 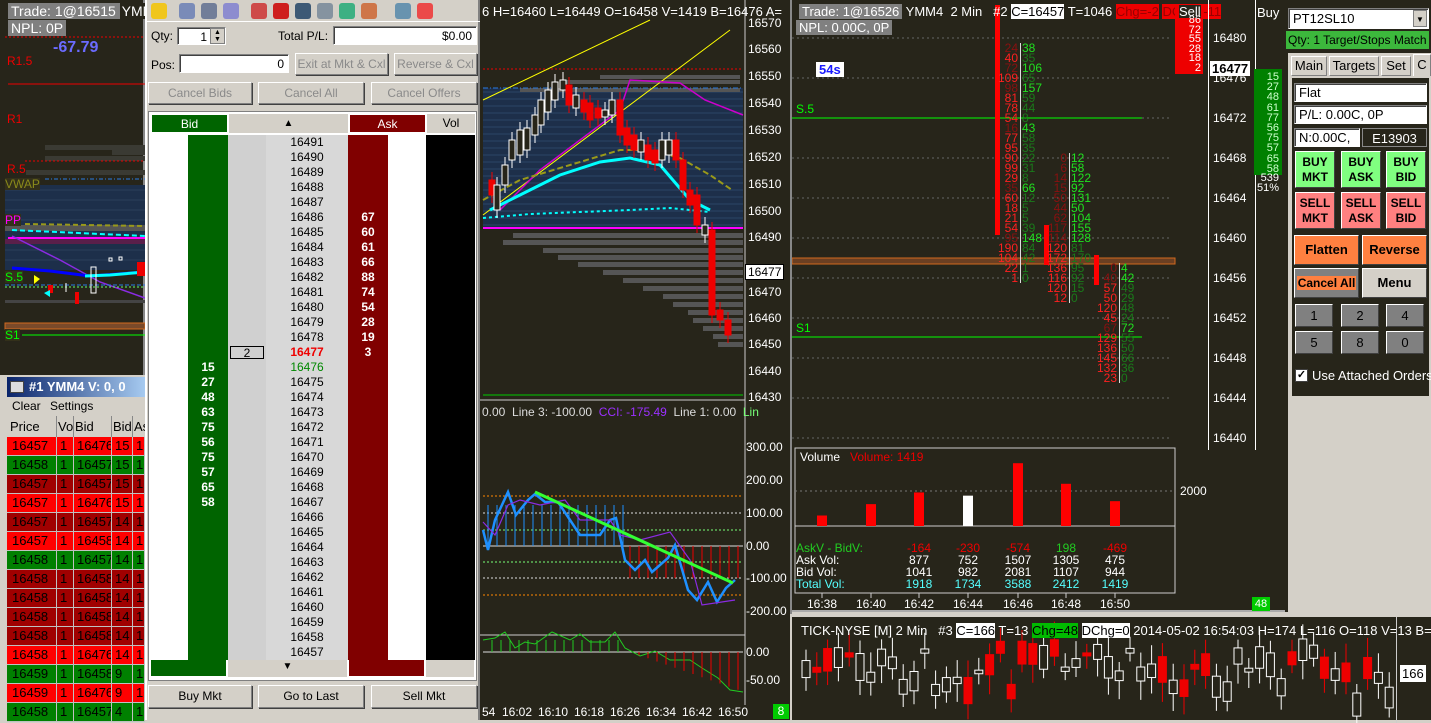 I want to click on qty-preset-button: 2, so click(x=1360, y=315).